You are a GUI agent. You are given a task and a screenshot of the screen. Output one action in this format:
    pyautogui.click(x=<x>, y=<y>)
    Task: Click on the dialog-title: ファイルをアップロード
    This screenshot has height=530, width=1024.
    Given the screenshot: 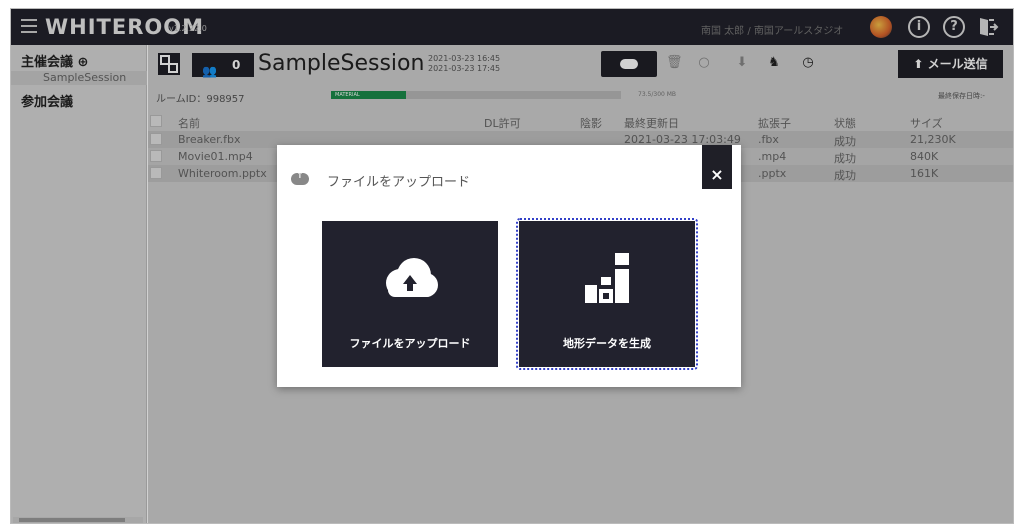 What is the action you would take?
    pyautogui.click(x=399, y=182)
    